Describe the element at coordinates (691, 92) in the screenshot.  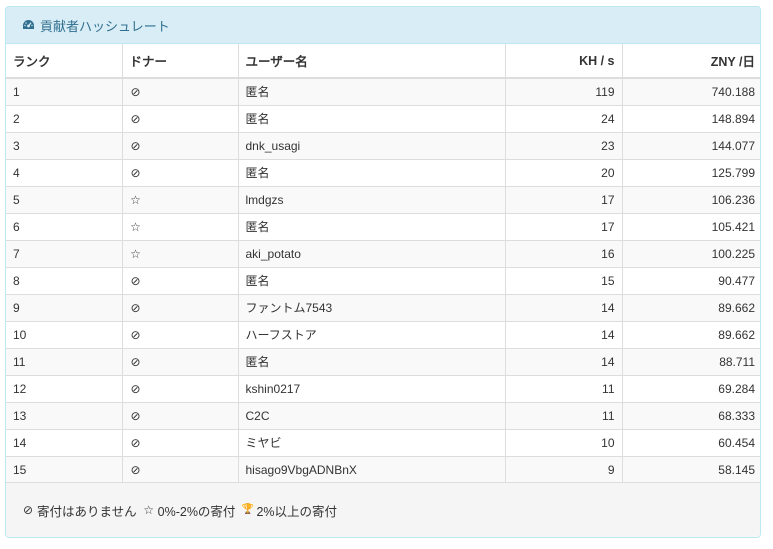
I see `cell-zny: 740.188` at that location.